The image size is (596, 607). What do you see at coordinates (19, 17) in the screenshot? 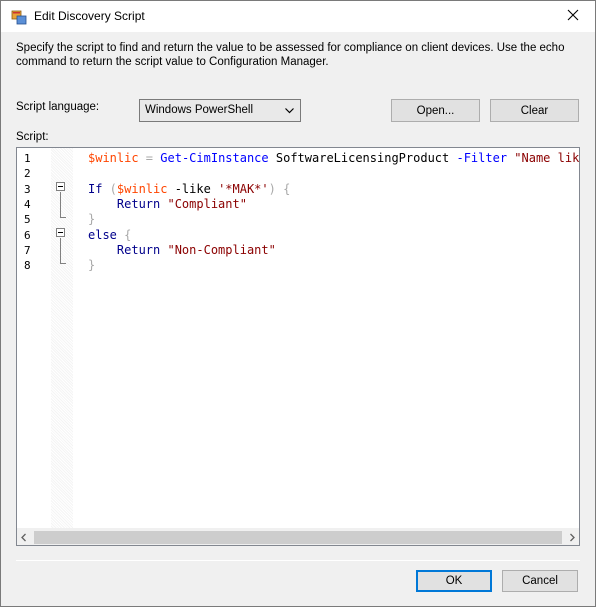
I see `app-window-icon` at bounding box center [19, 17].